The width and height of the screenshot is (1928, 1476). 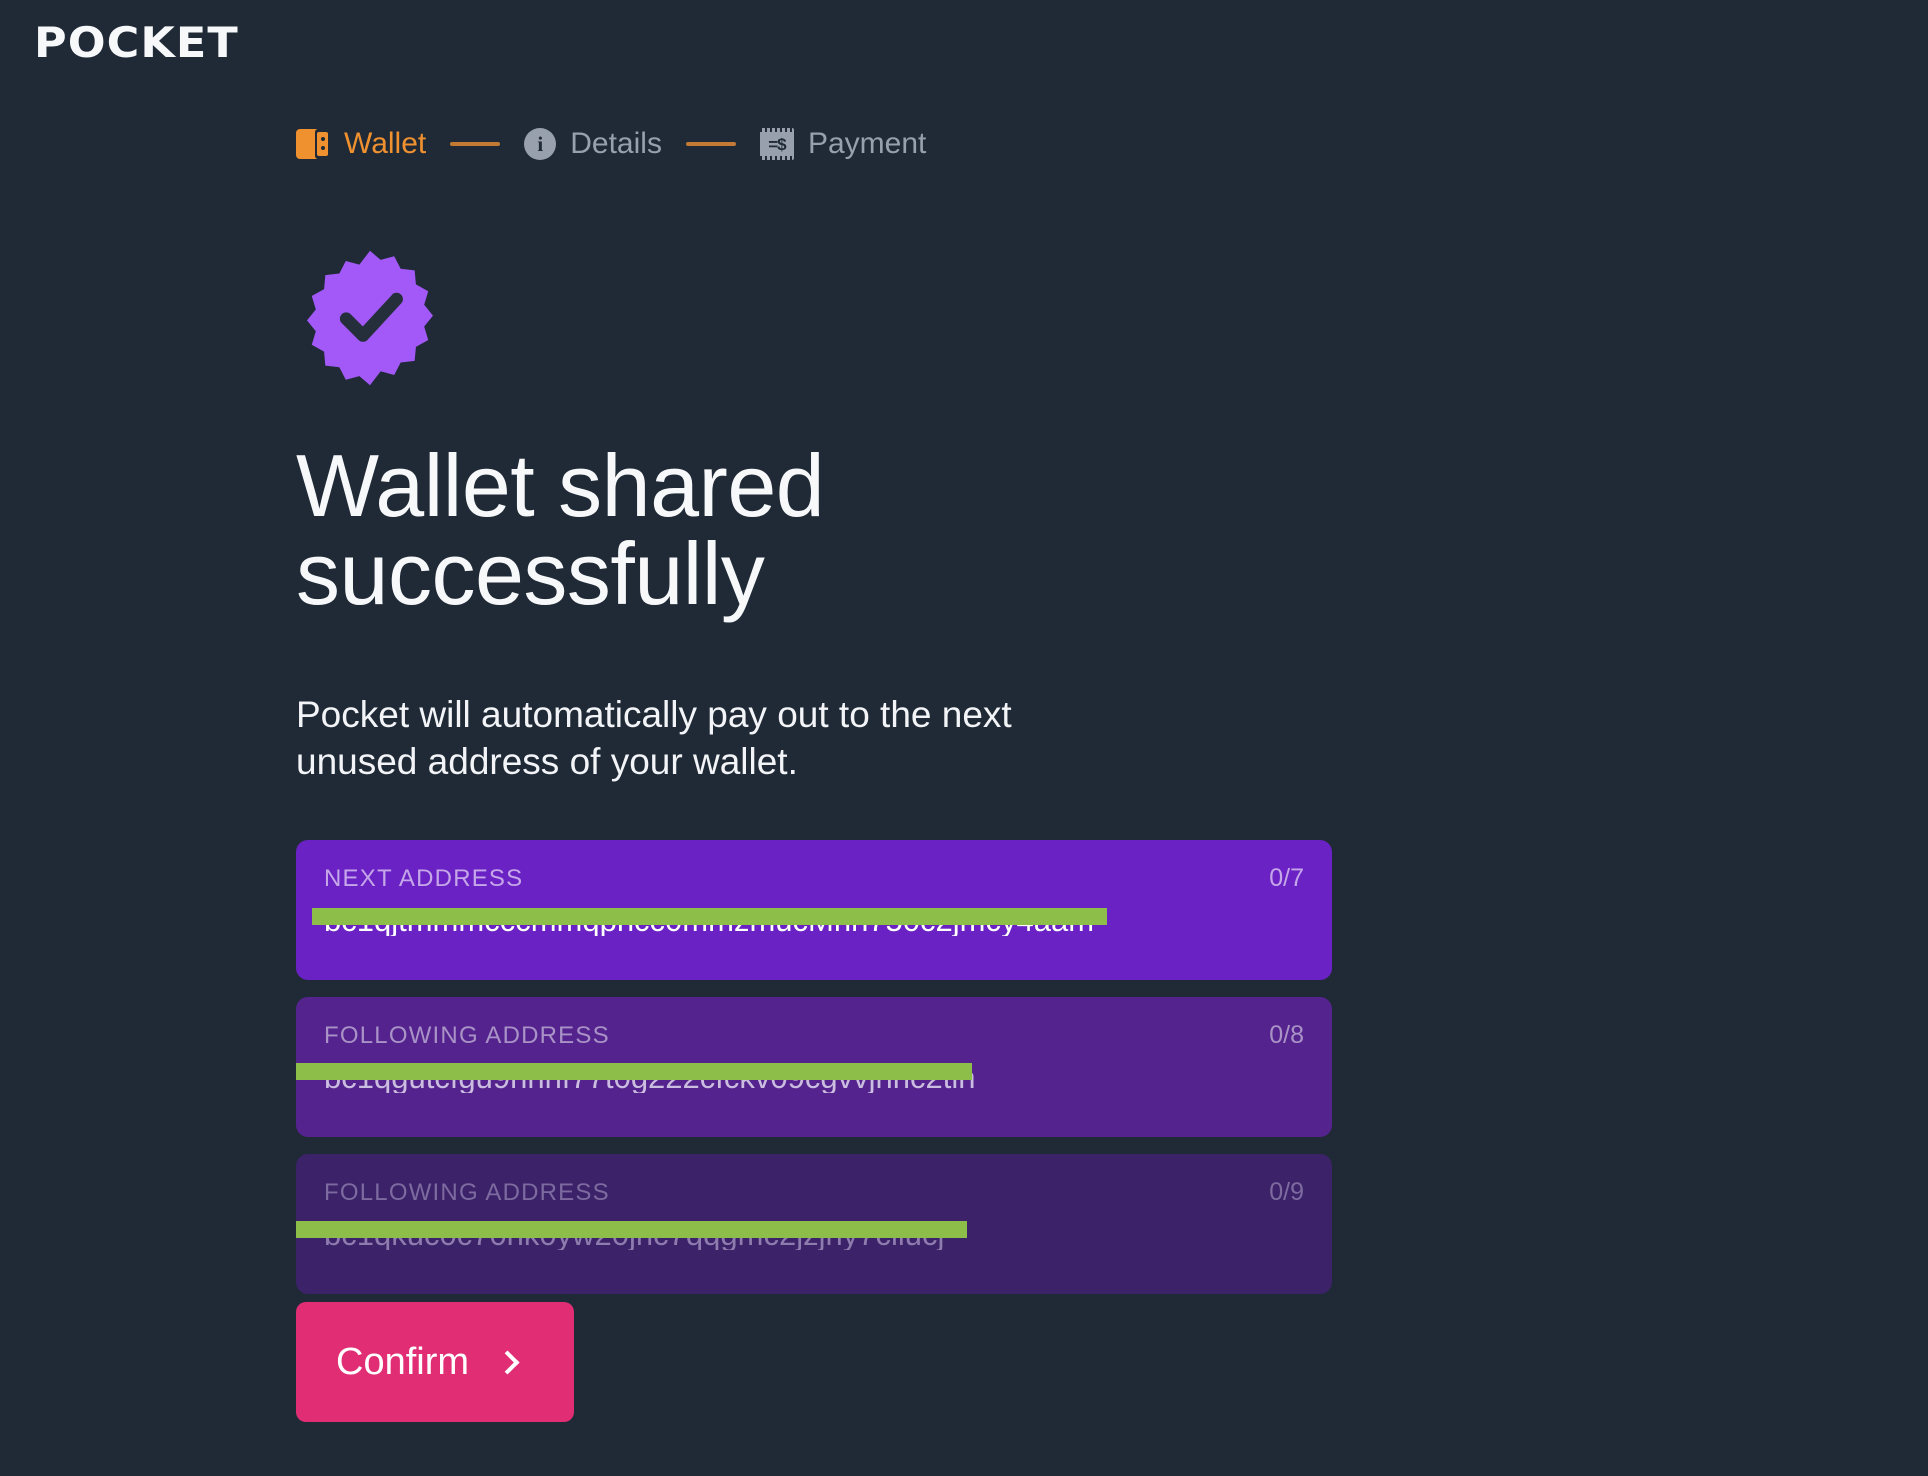 I want to click on chevron-right-icon, so click(x=507, y=1362).